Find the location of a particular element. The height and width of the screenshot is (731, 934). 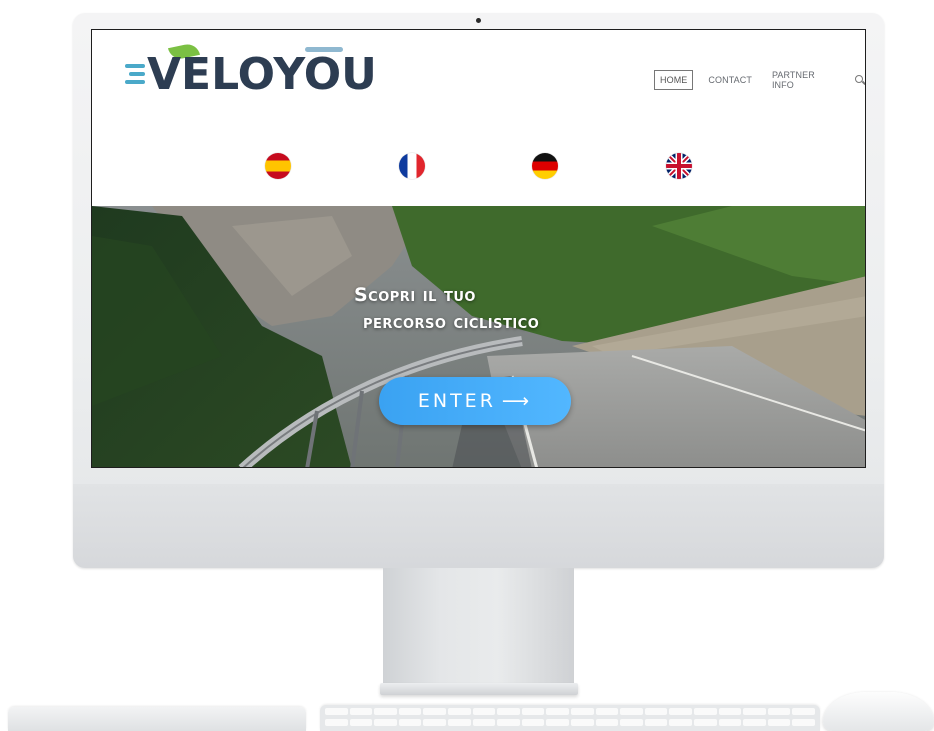

hero-title-line1: Scopri il tuo is located at coordinates (415, 295).